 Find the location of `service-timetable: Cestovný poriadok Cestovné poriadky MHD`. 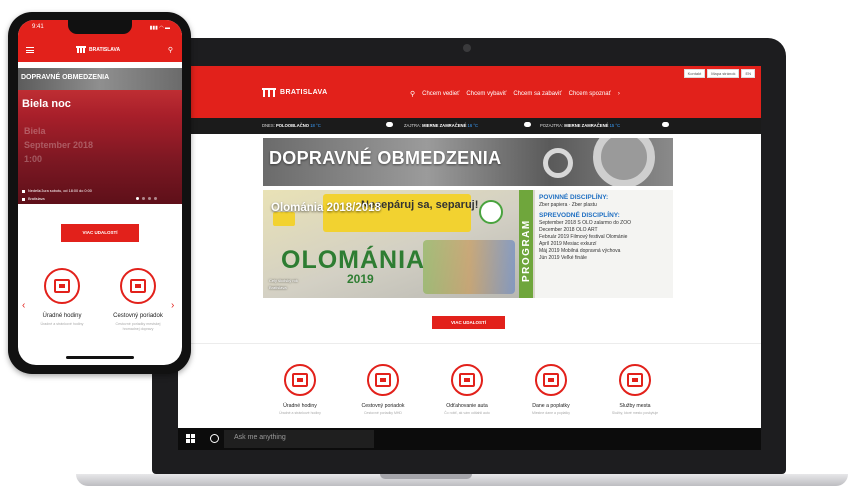

service-timetable: Cestovný poriadok Cestovné poriadky MHD is located at coordinates (383, 389).